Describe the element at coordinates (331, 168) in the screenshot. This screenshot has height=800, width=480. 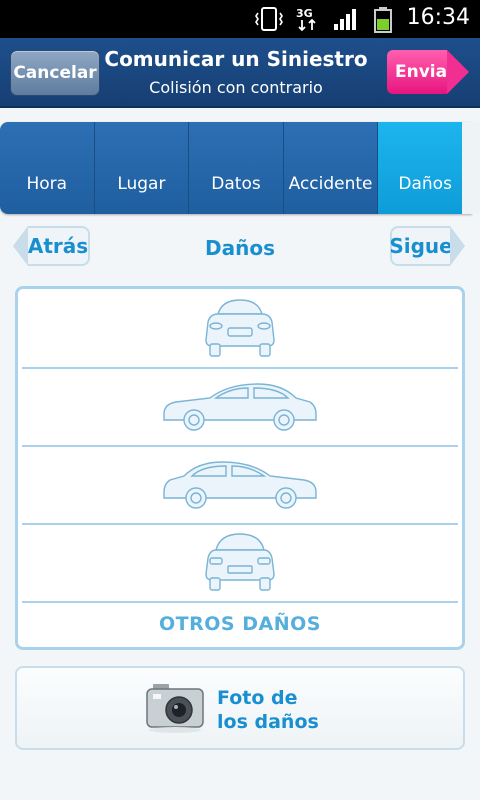
I see `tab-accidente: Accidente` at that location.